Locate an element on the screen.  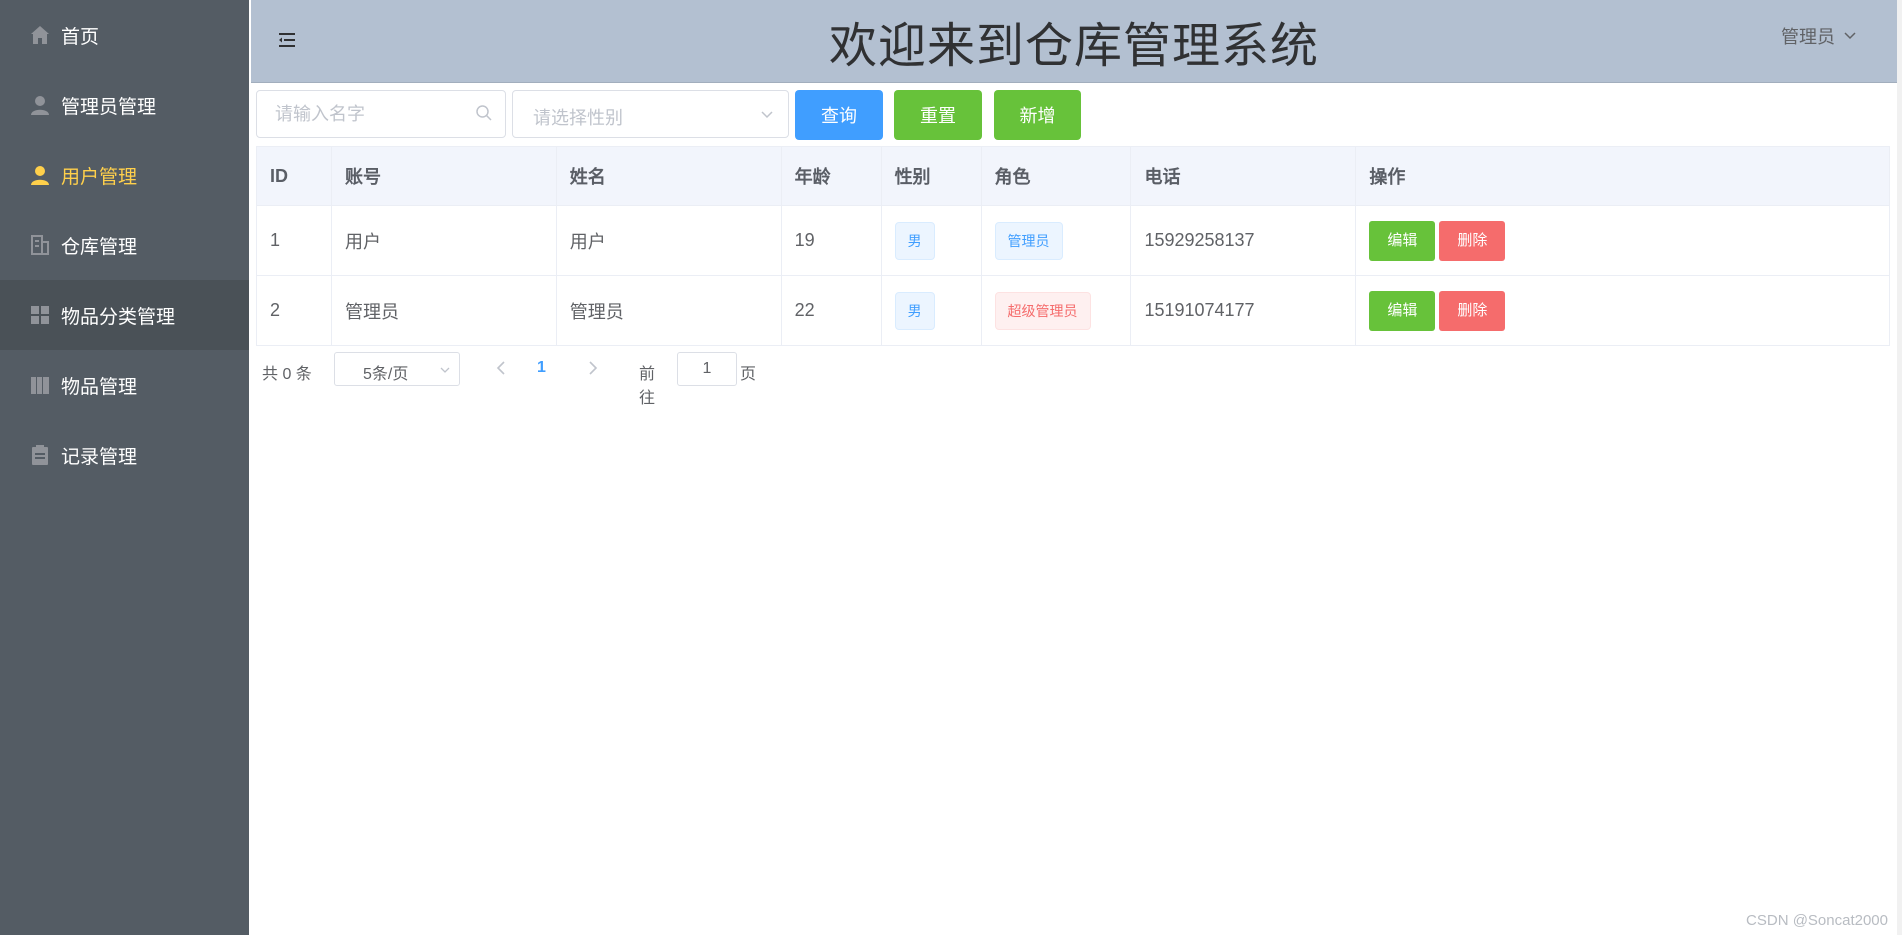
sidebar-item-admin: 管理员管理 is located at coordinates (124, 105).